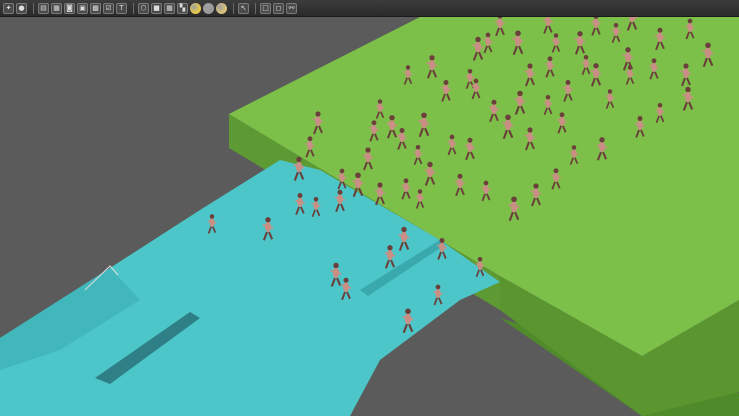 The width and height of the screenshot is (739, 416). What do you see at coordinates (95, 8) in the screenshot?
I see `texture-icon: ▩` at bounding box center [95, 8].